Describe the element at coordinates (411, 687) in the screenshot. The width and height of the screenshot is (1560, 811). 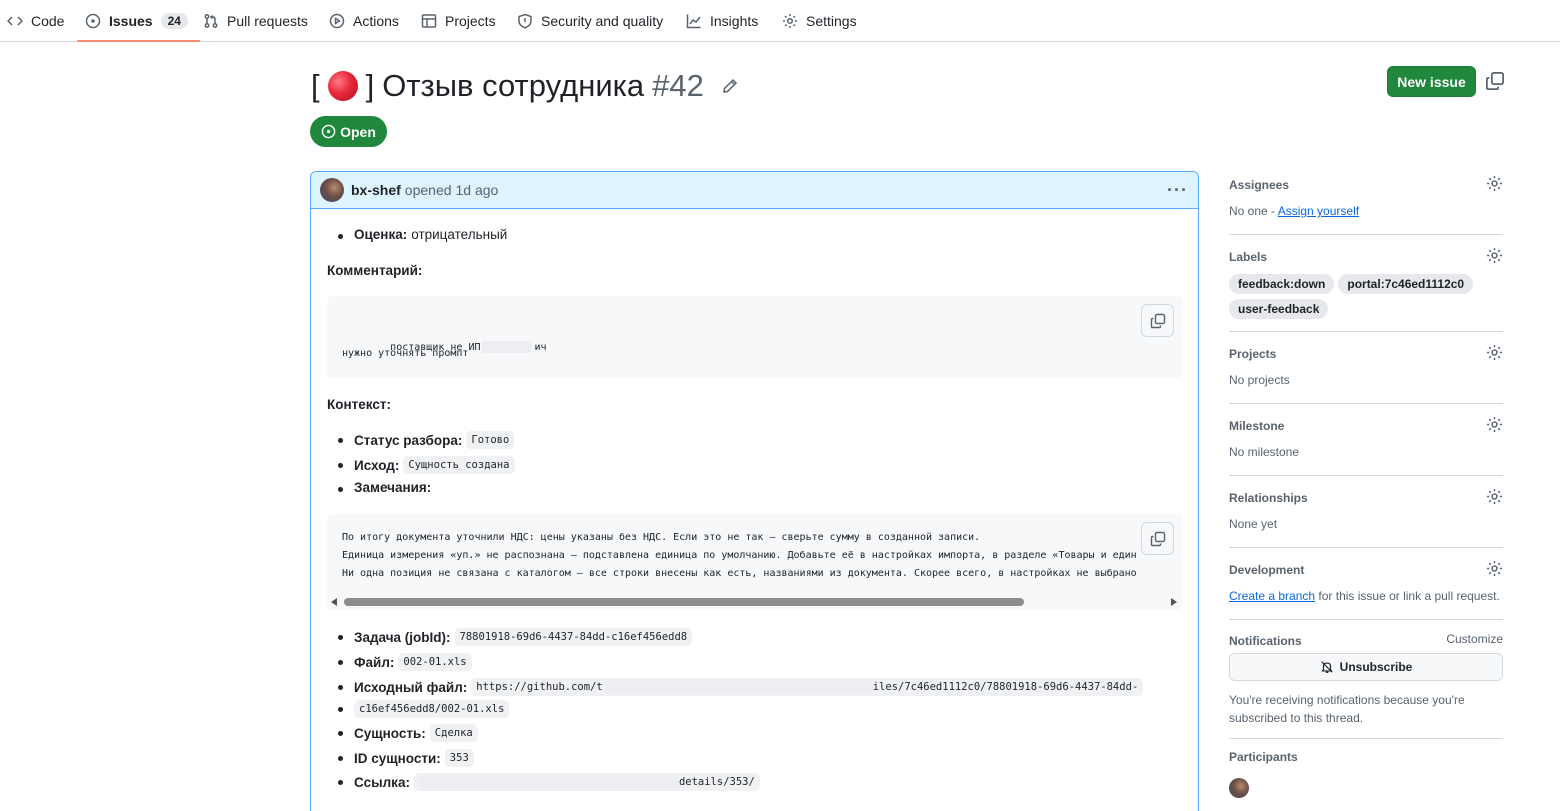
I see `source-label: Исходный файл:` at that location.